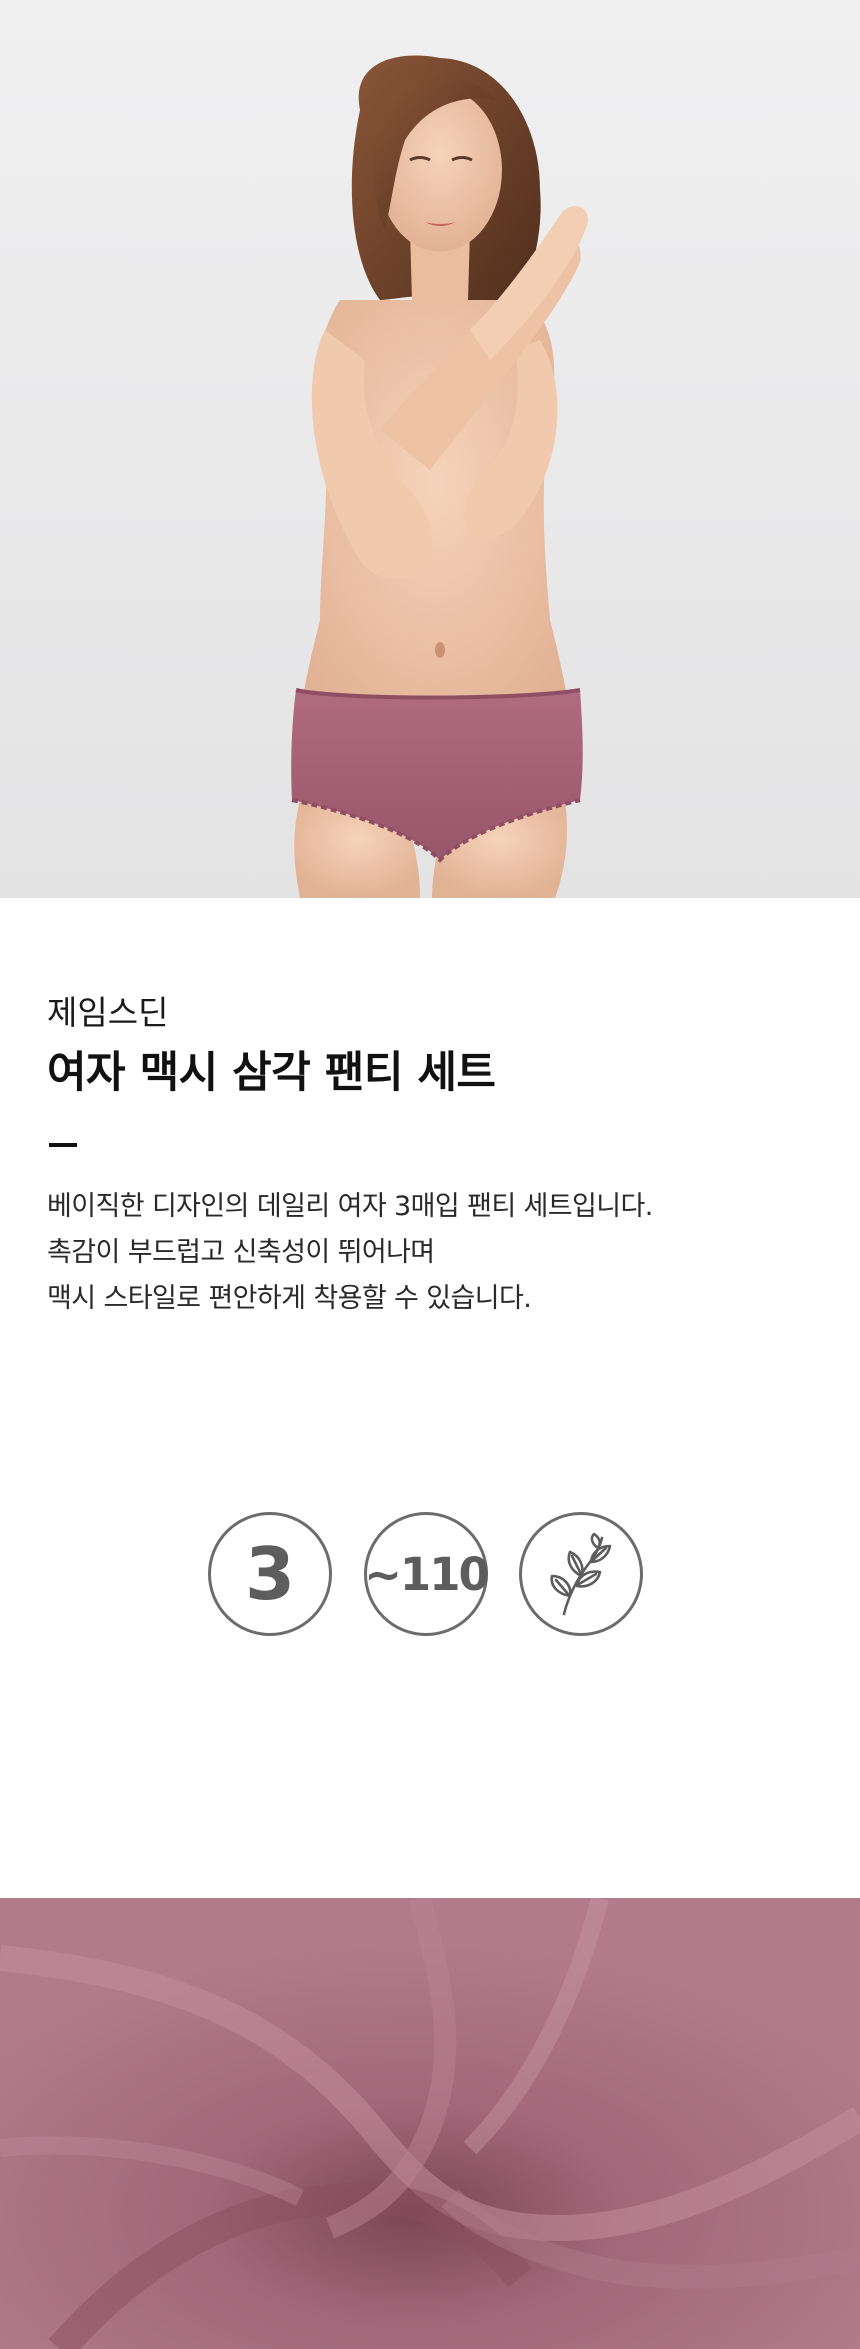  Describe the element at coordinates (289, 1298) in the screenshot. I see `description-line: 맥시 스타일로 편안하게 착용할 수 있습니다.` at that location.